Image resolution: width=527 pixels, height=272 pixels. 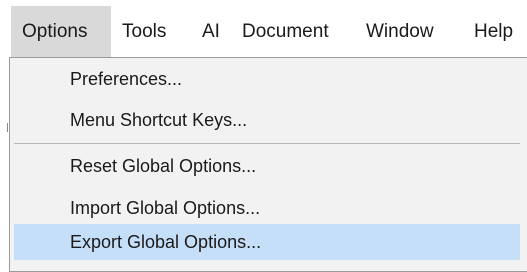 What do you see at coordinates (152, 31) in the screenshot?
I see `menu-tools: Tools` at bounding box center [152, 31].